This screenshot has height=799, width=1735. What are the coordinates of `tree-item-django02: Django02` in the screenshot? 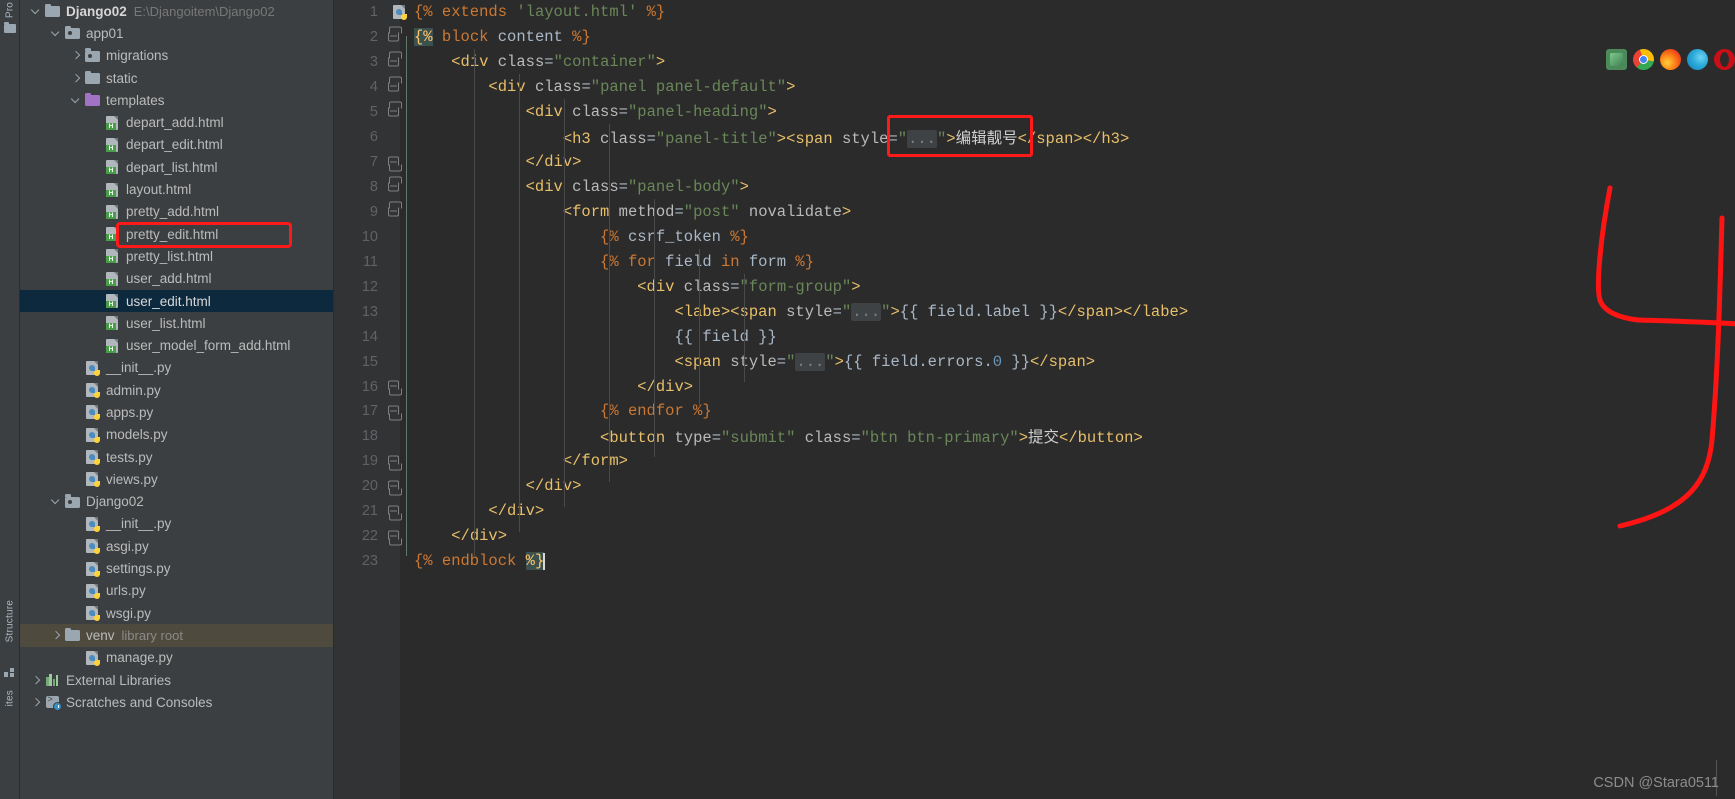 It's located at (176, 502).